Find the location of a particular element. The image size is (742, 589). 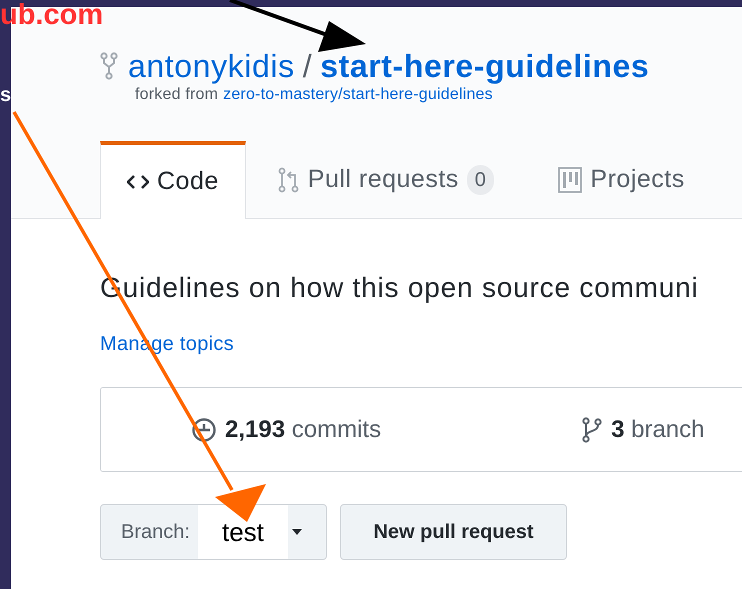

history-icon is located at coordinates (204, 429).